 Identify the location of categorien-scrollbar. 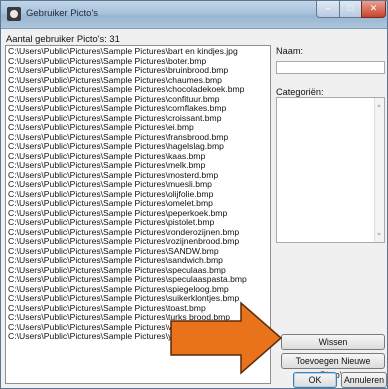
(379, 170).